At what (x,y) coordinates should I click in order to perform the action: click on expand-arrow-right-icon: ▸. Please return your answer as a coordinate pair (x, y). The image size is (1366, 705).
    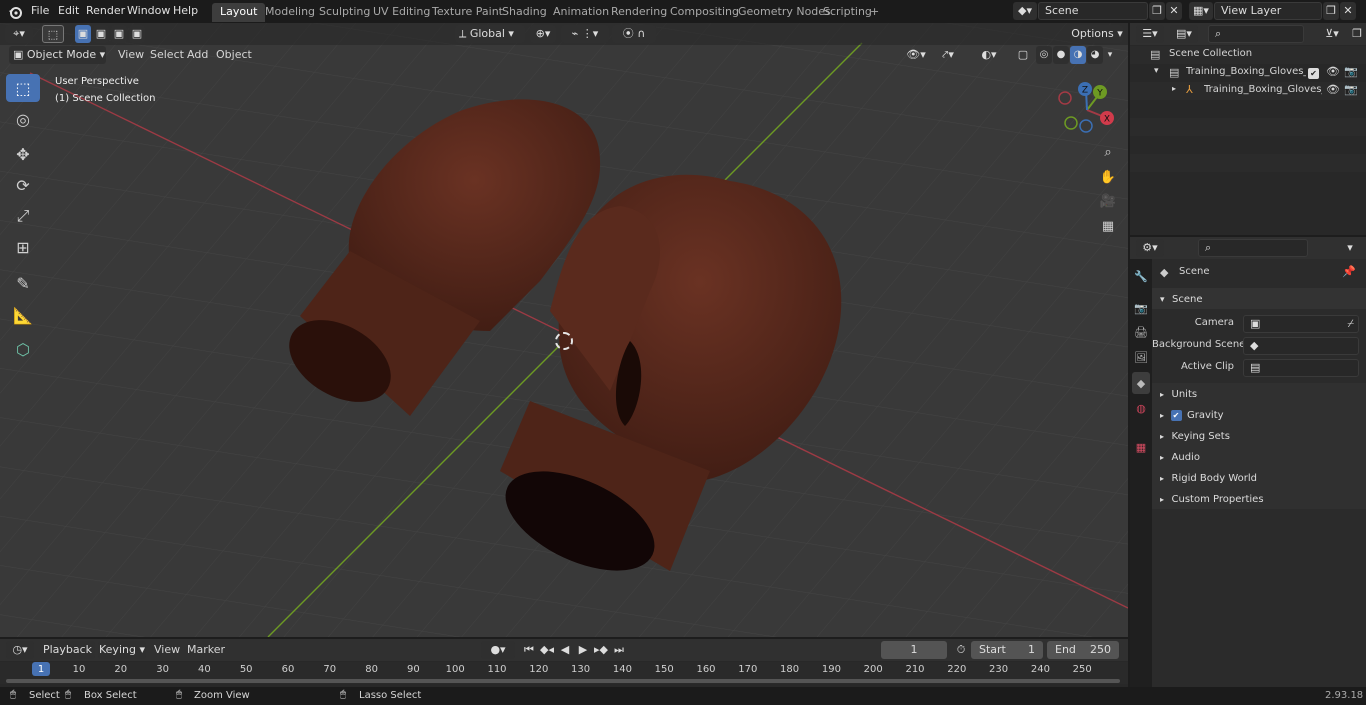
    Looking at the image, I should click on (1174, 88).